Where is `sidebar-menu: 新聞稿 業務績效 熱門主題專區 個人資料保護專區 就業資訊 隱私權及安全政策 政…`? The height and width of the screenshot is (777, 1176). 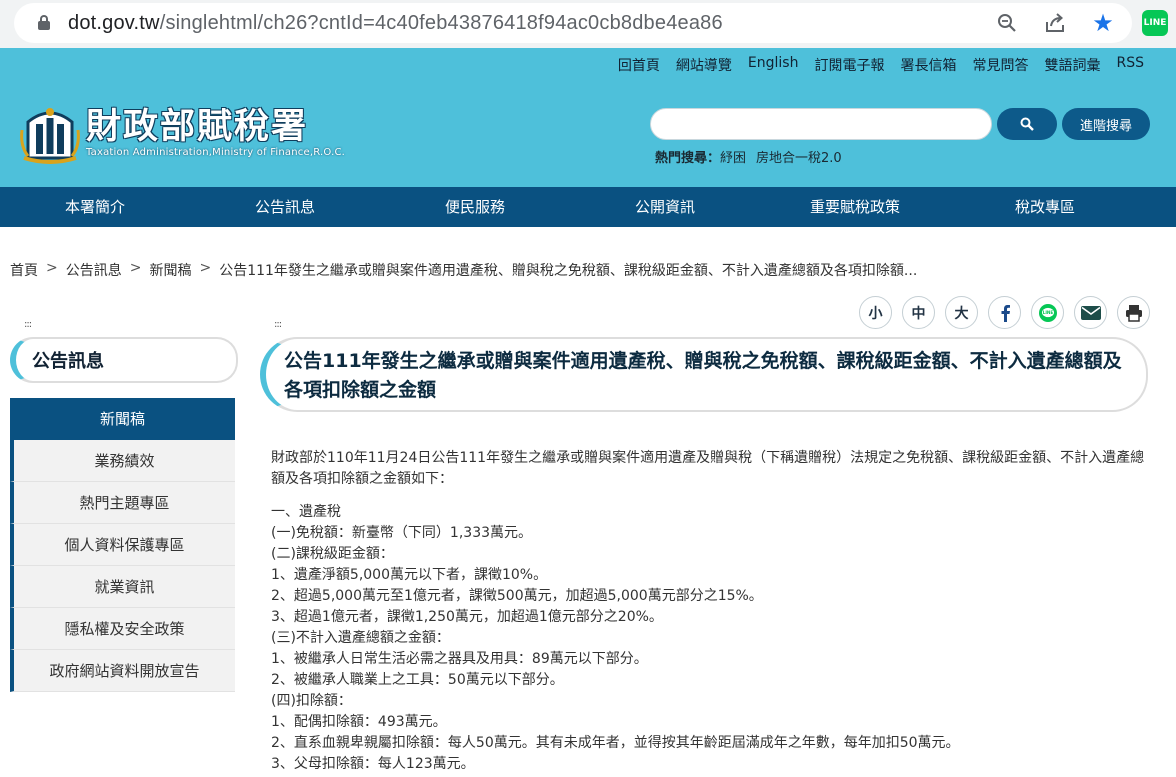
sidebar-menu: 新聞稿 業務績效 熱門主題專區 個人資料保護專區 就業資訊 隱私權及安全政策 政… is located at coordinates (122, 545).